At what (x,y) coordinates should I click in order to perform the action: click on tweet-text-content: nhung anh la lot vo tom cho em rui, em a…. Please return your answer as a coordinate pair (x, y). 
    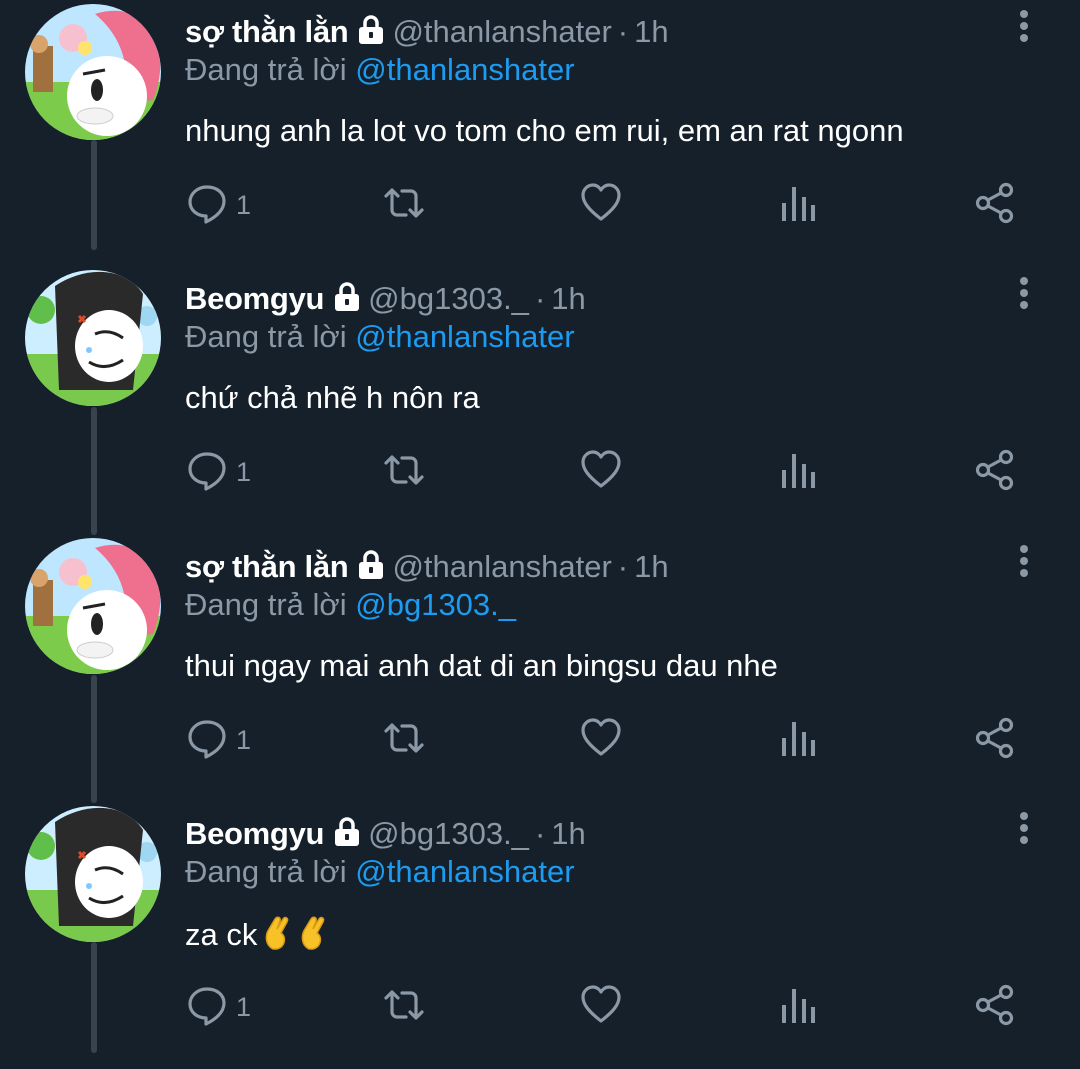
    Looking at the image, I should click on (544, 130).